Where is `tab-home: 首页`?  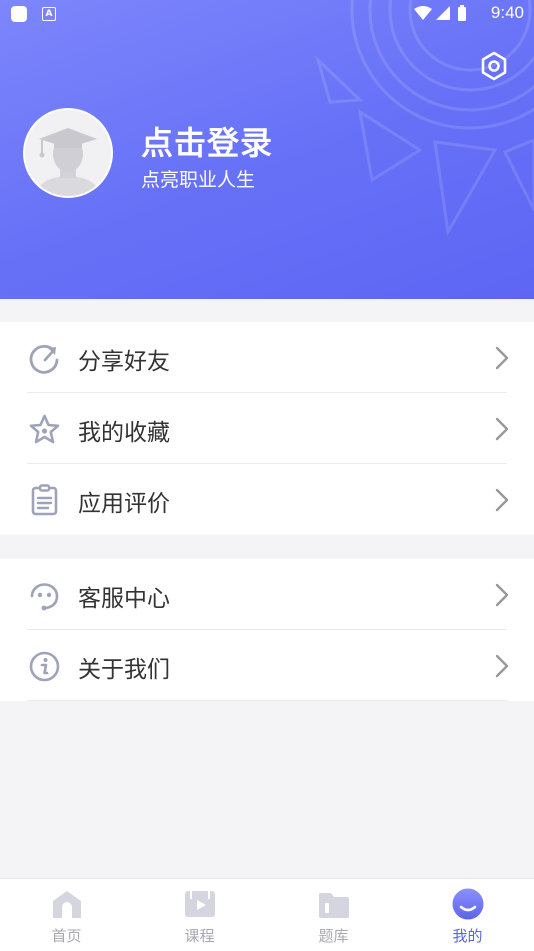
tab-home: 首页 is located at coordinates (66, 915).